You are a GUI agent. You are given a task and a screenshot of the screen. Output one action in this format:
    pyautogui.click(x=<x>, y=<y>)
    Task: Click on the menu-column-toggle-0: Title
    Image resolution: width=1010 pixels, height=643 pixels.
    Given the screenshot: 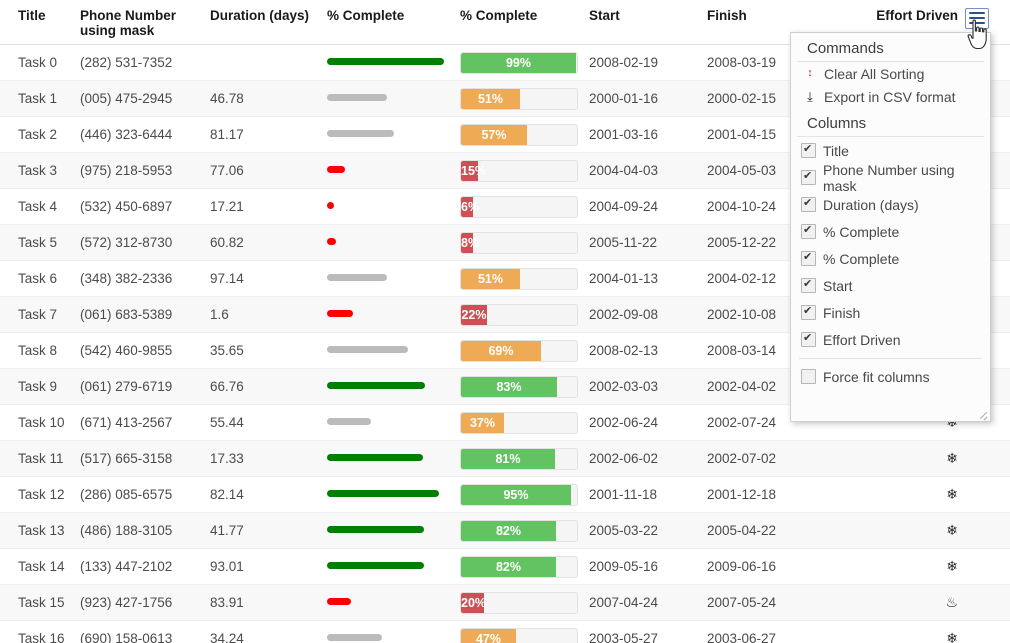 What is the action you would take?
    pyautogui.click(x=890, y=150)
    